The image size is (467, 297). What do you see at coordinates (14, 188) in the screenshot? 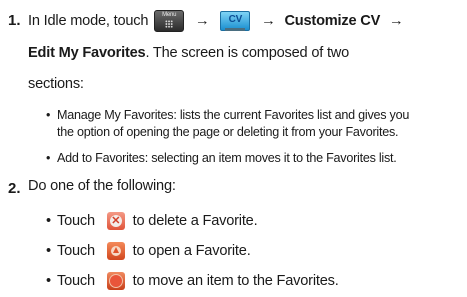
I see `step-number: 2.` at bounding box center [14, 188].